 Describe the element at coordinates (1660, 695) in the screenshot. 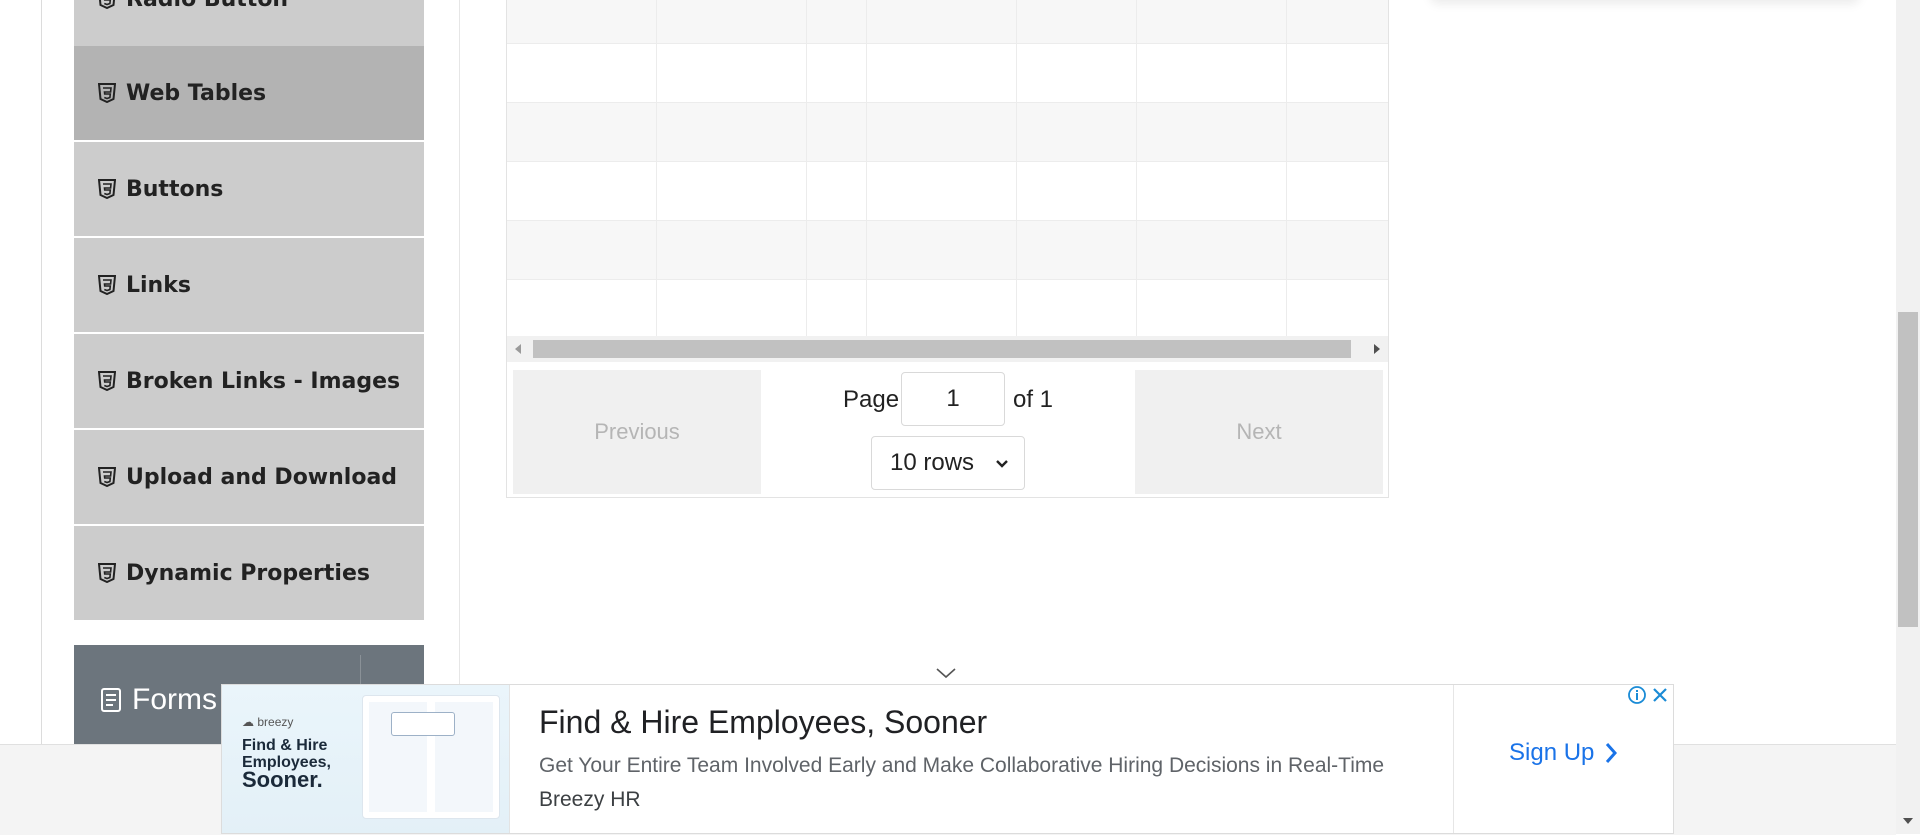

I see `ad-close-icon` at that location.